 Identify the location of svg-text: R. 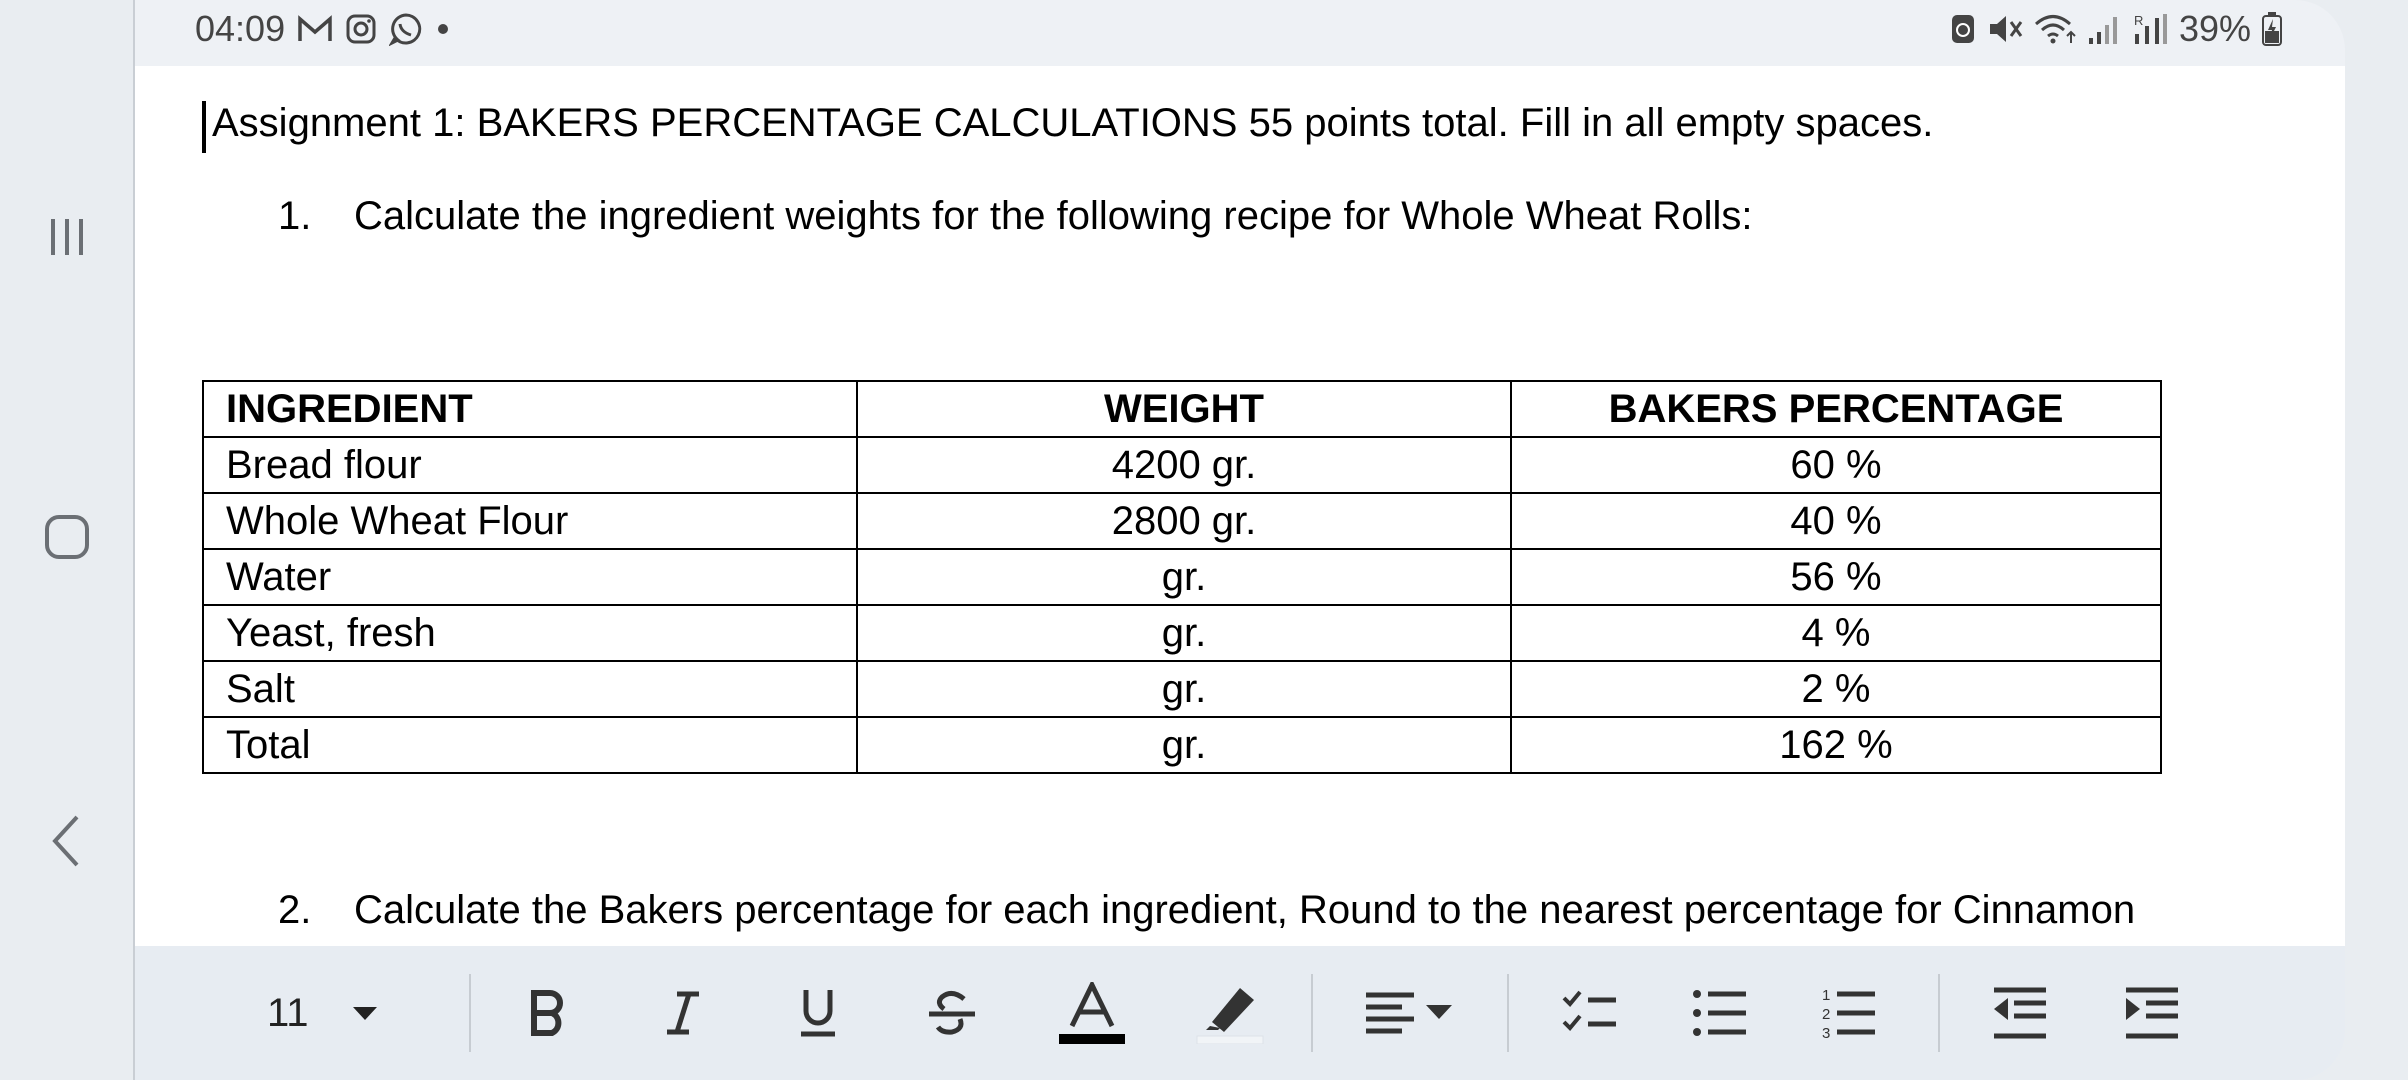
(2138, 20).